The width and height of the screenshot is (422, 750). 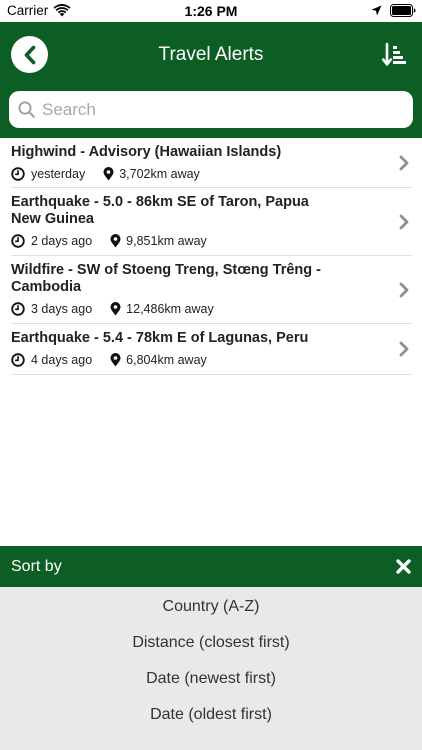 What do you see at coordinates (394, 55) in the screenshot?
I see `sort-descending-icon` at bounding box center [394, 55].